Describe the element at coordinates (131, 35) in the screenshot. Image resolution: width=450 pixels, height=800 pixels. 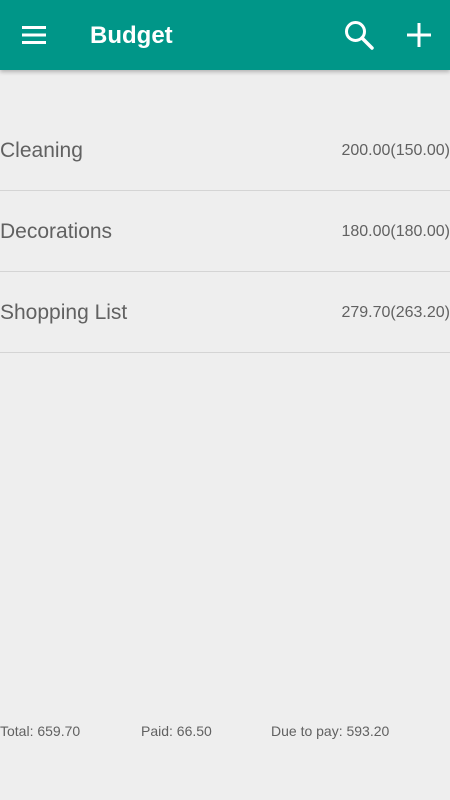
I see `page-title: Budget` at that location.